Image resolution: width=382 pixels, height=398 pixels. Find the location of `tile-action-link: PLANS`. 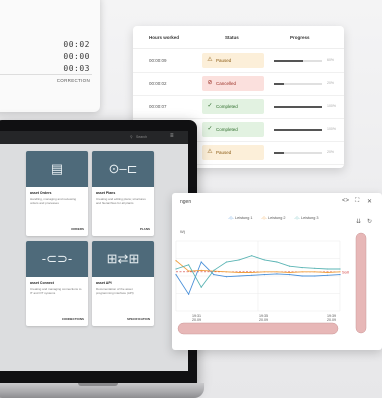

tile-action-link: PLANS is located at coordinates (145, 229).